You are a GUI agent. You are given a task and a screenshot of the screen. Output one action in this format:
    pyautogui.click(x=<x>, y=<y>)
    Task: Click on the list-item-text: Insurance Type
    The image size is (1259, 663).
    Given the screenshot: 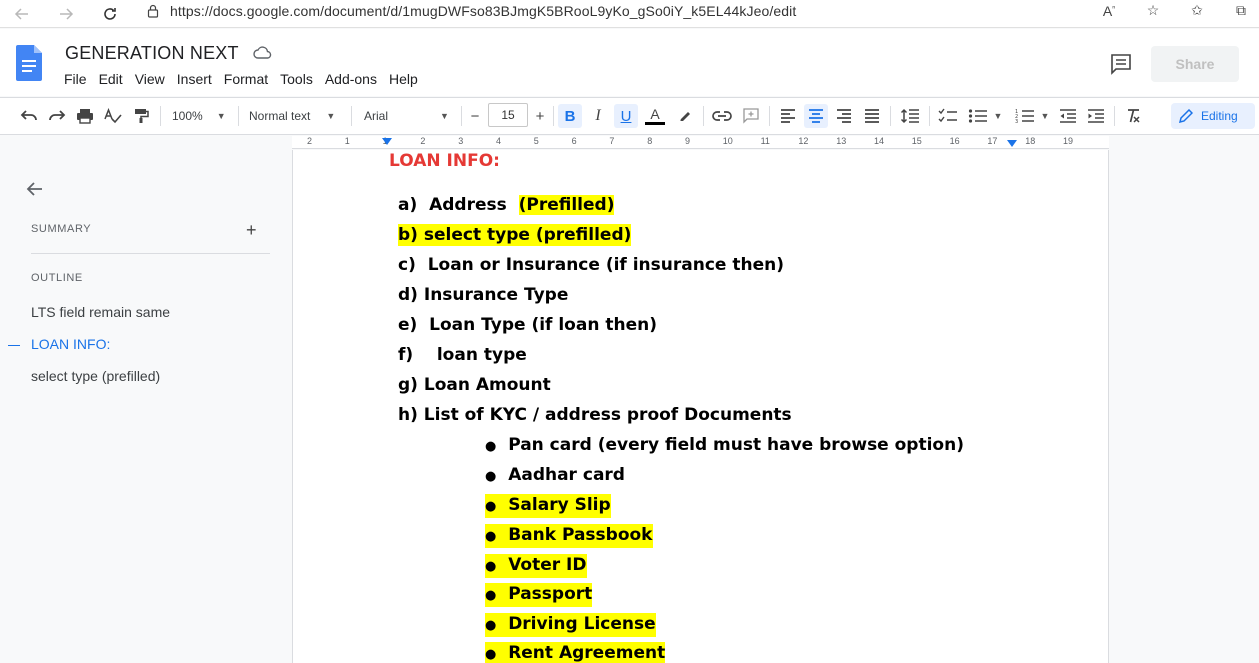 What is the action you would take?
    pyautogui.click(x=496, y=295)
    